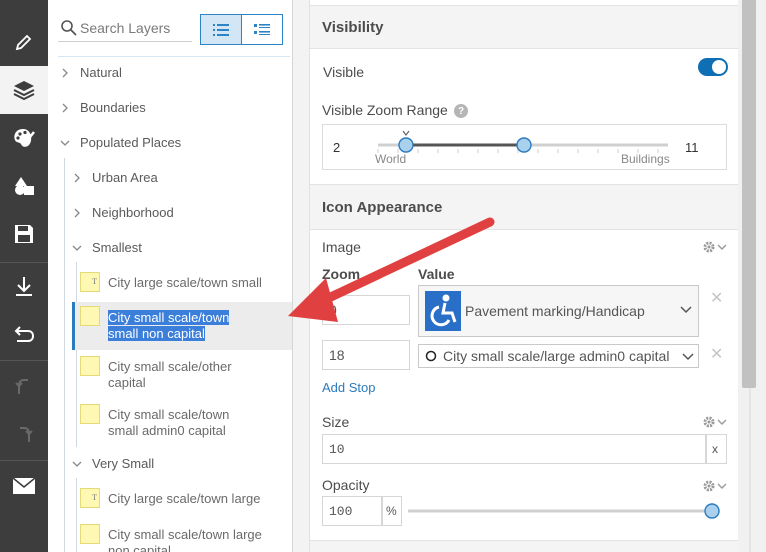  Describe the element at coordinates (749, 194) in the screenshot. I see `scrollbar-thumb` at that location.